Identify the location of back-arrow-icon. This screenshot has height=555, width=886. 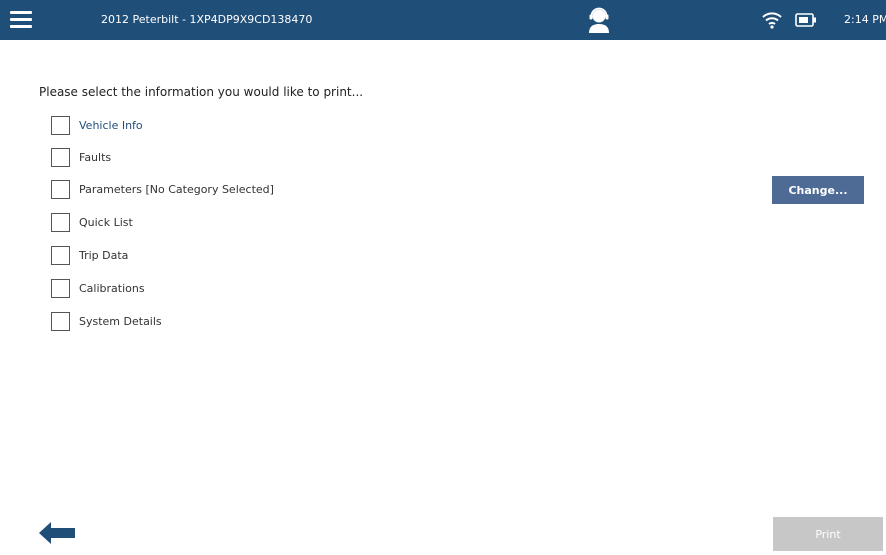
(57, 533).